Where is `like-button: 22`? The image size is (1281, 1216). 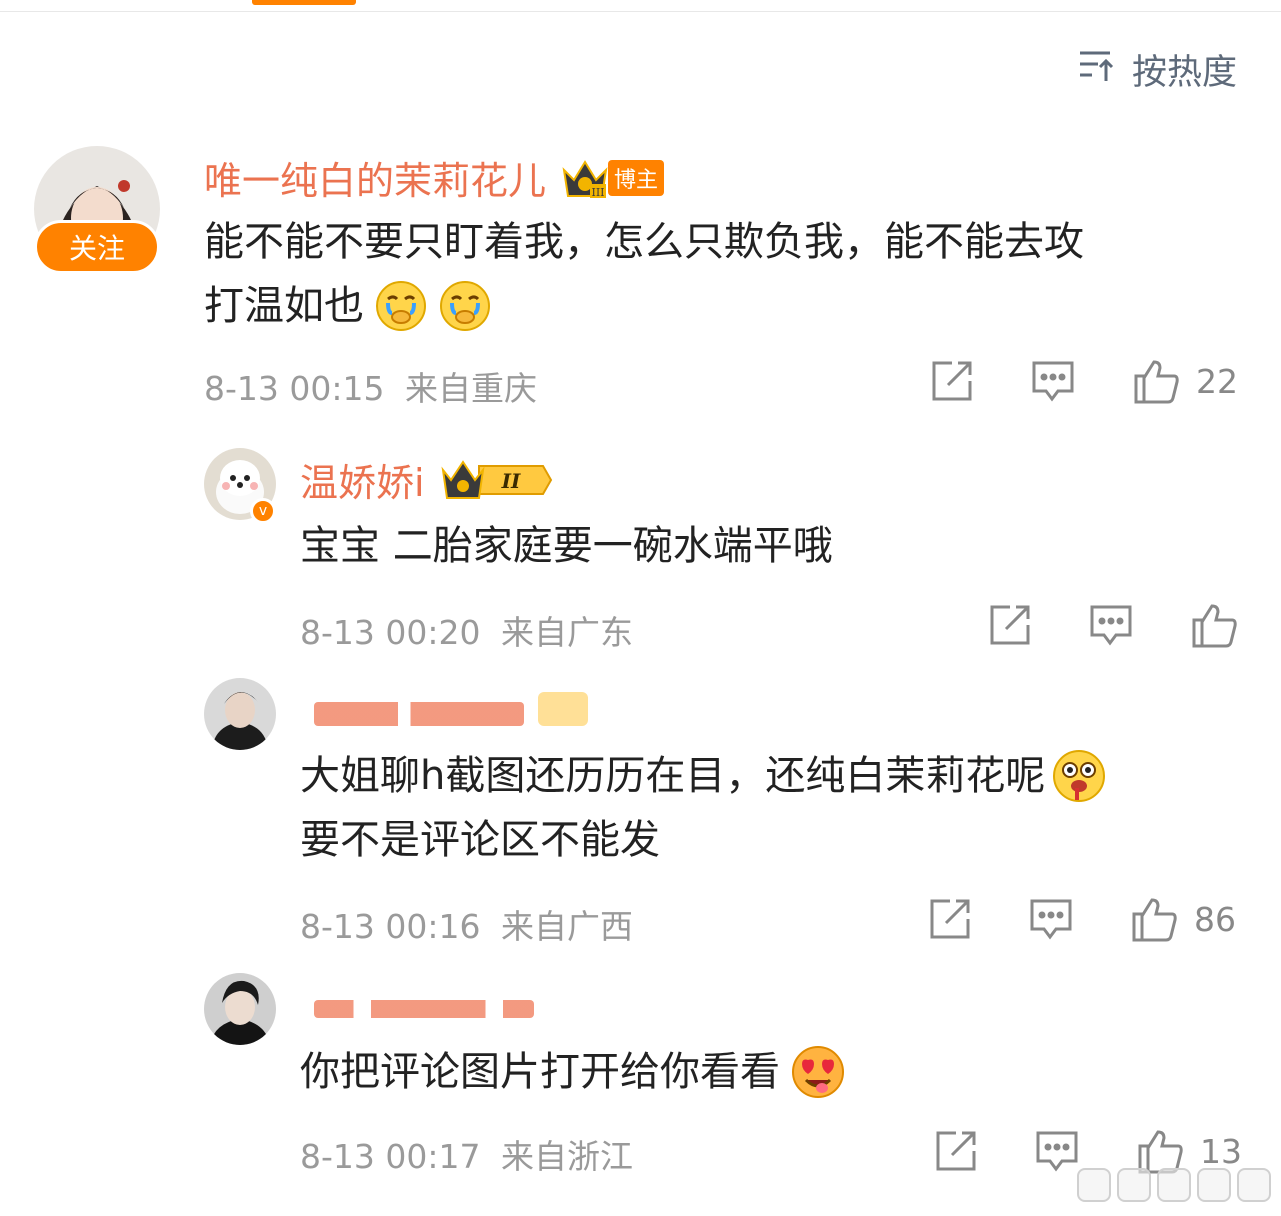 like-button: 22 is located at coordinates (1185, 381).